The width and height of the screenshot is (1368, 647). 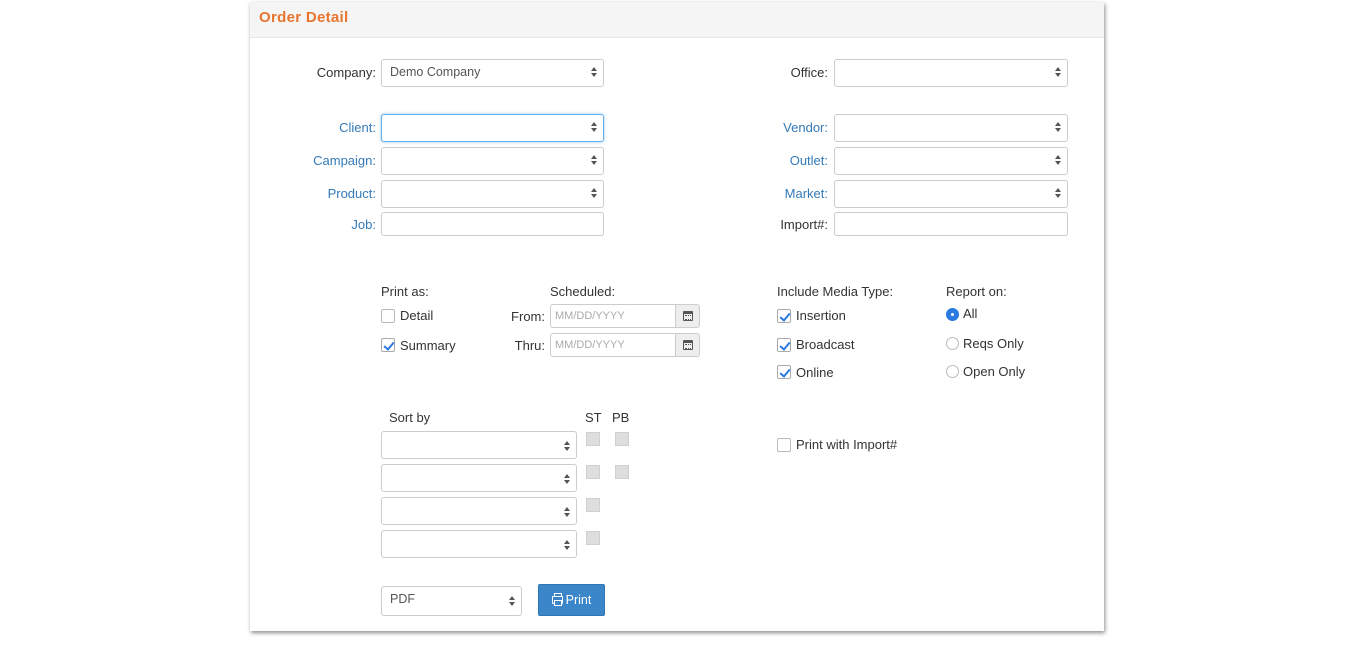 What do you see at coordinates (333, 161) in the screenshot?
I see `campaign-label: Campaign:` at bounding box center [333, 161].